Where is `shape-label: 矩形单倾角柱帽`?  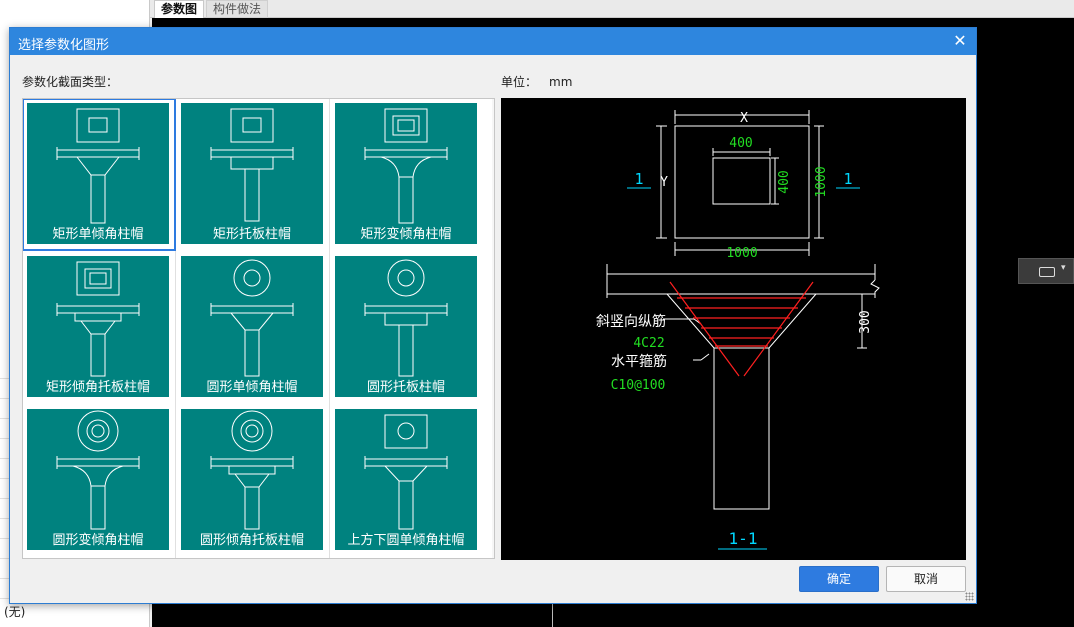
shape-label: 矩形单倾角柱帽 is located at coordinates (98, 234).